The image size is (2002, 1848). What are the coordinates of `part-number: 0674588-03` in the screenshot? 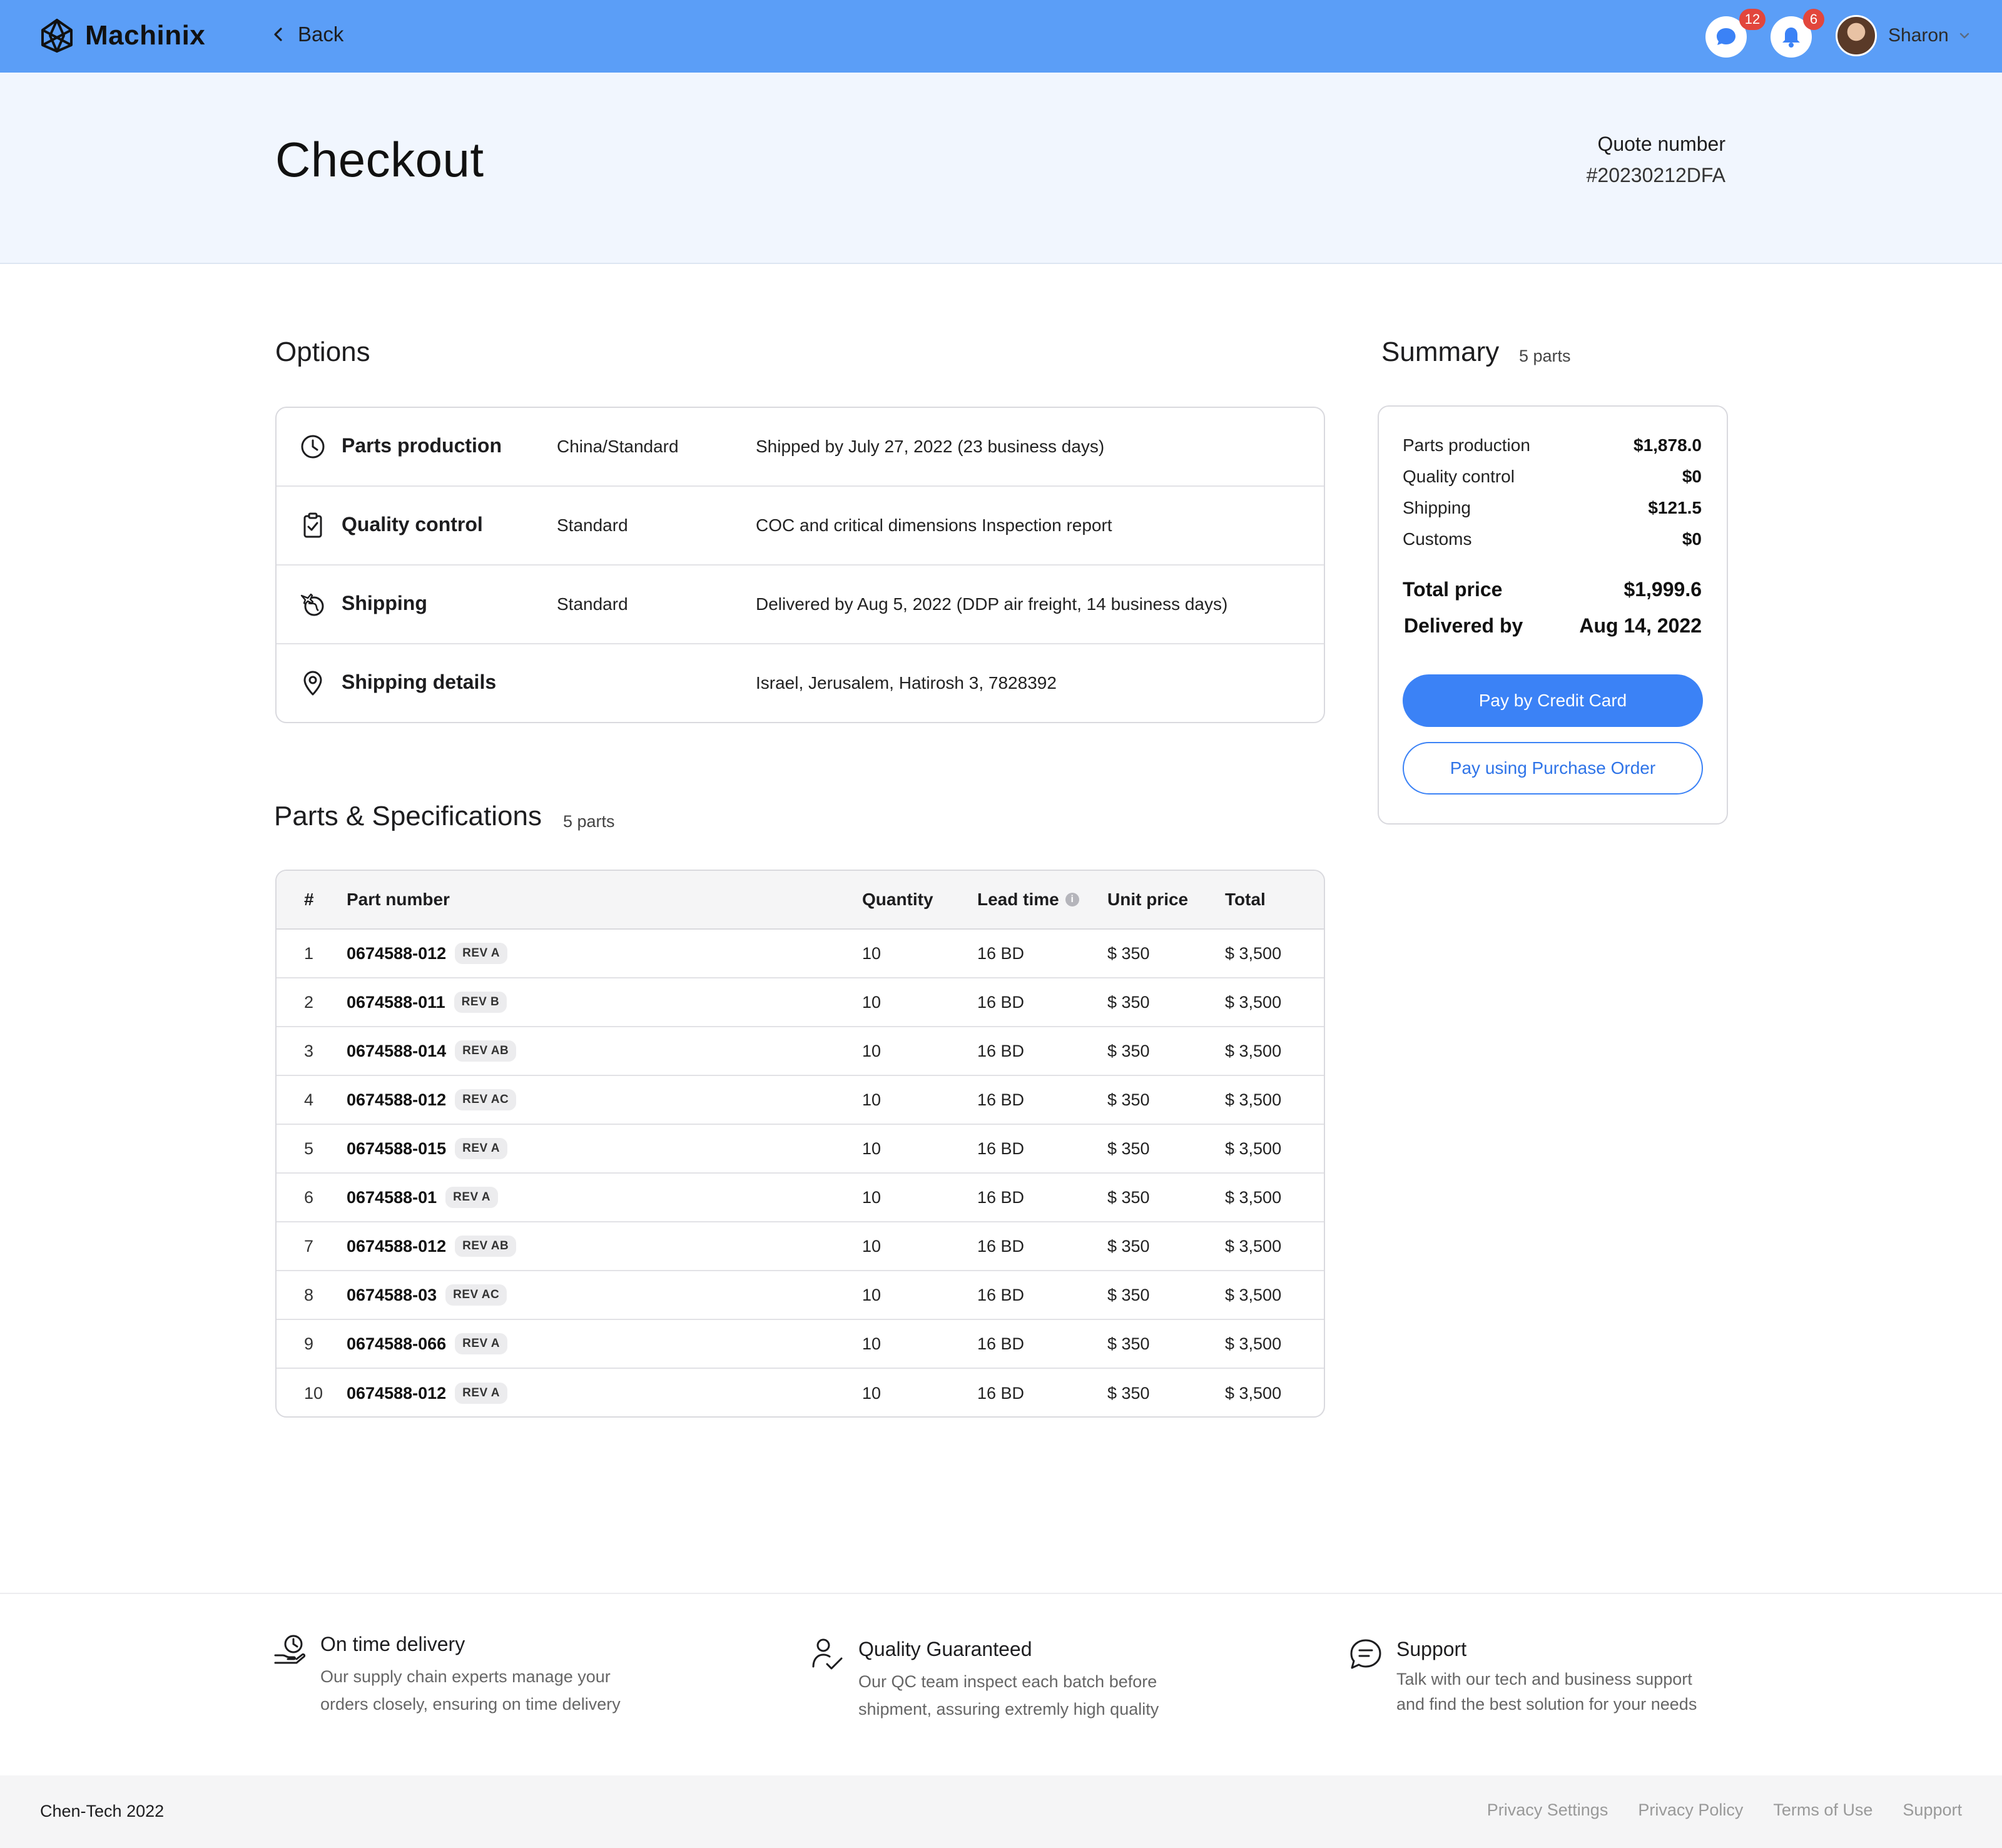 It's located at (392, 1295).